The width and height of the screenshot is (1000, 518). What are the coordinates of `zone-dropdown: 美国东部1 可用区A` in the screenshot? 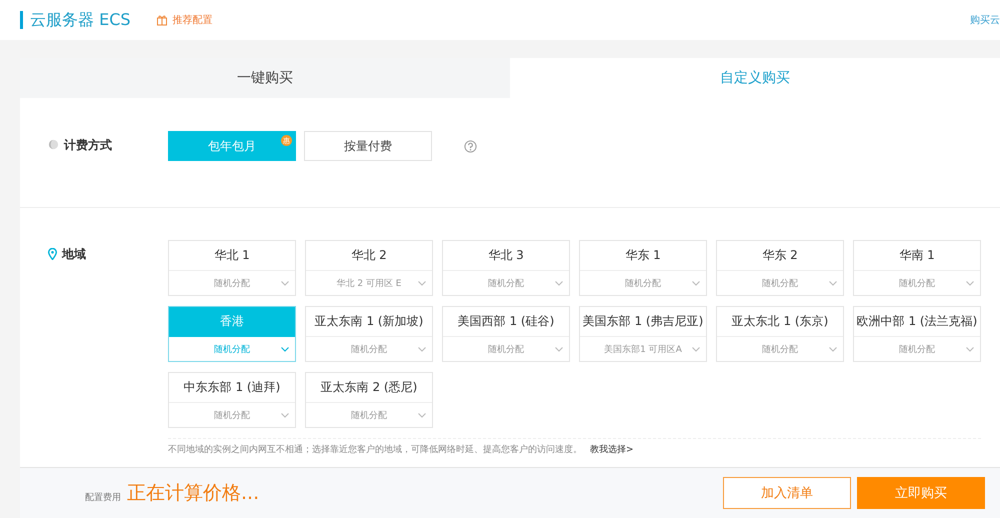 It's located at (643, 349).